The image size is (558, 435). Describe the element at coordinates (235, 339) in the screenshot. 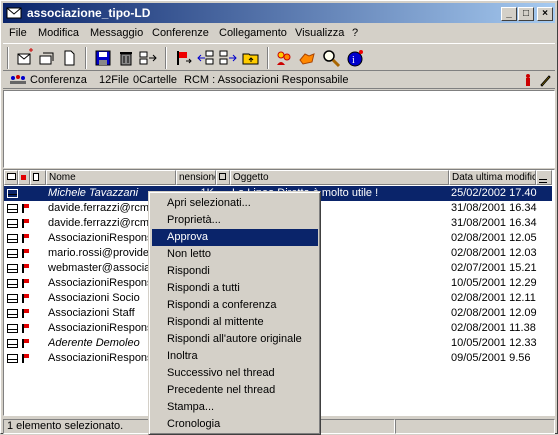

I see `context-menu-item: Rispondi all'autore originale` at that location.